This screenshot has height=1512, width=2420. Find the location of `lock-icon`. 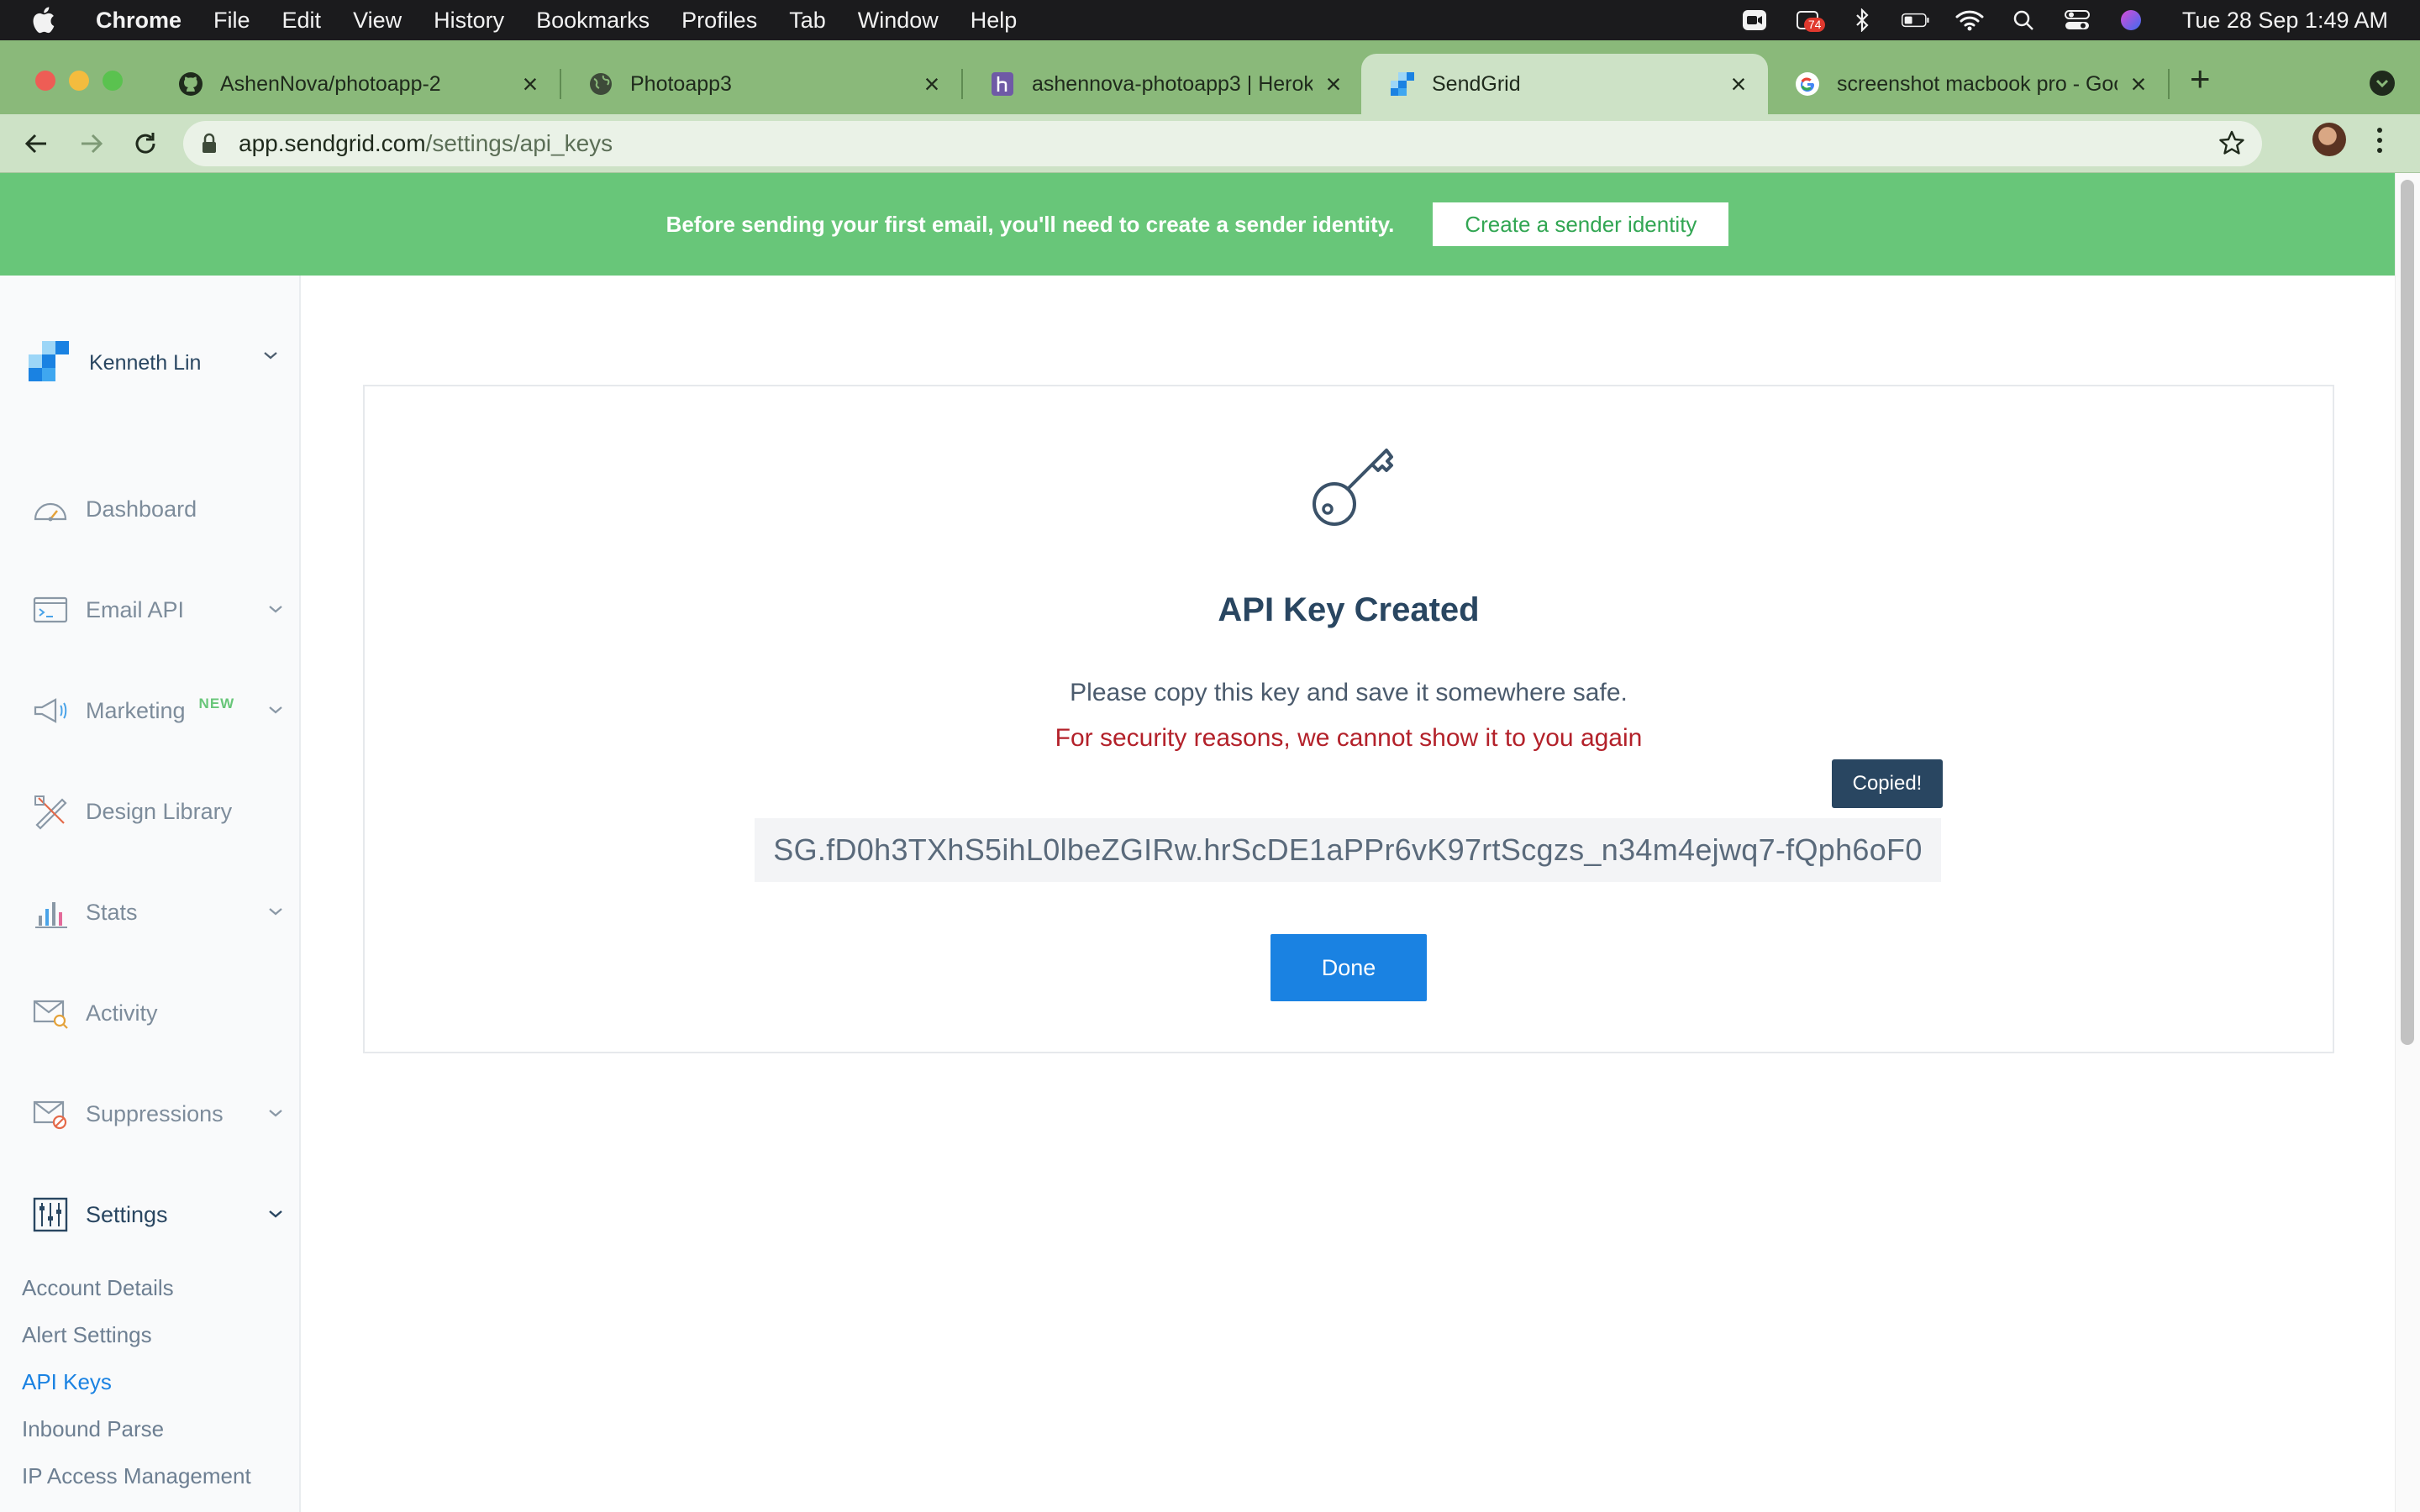

lock-icon is located at coordinates (210, 144).